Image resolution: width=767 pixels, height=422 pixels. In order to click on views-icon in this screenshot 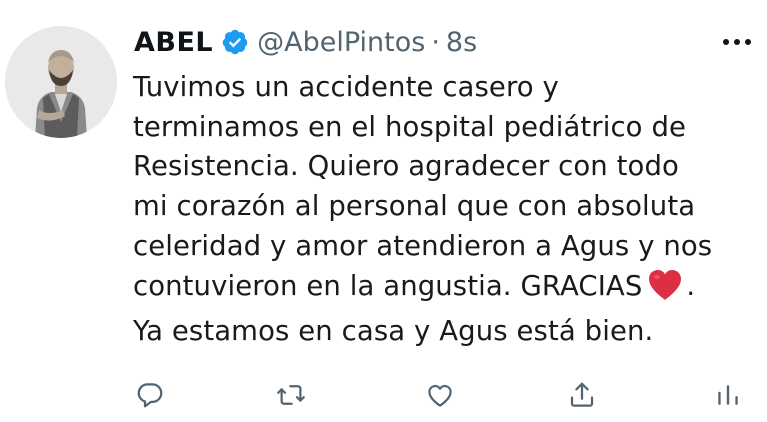, I will do `click(728, 395)`.